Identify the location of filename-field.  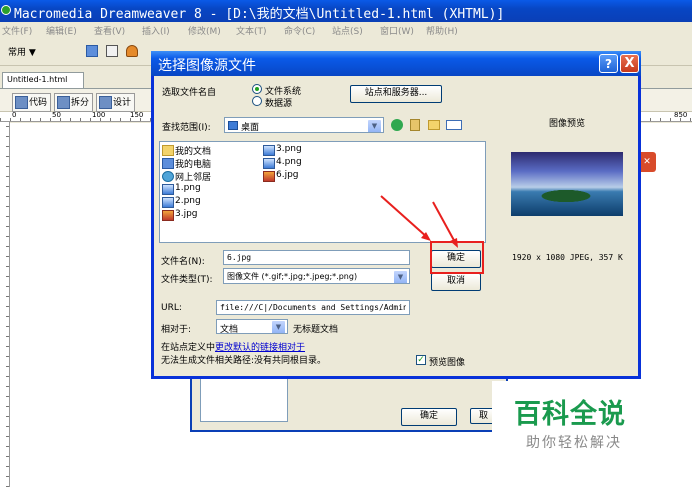
(316, 257).